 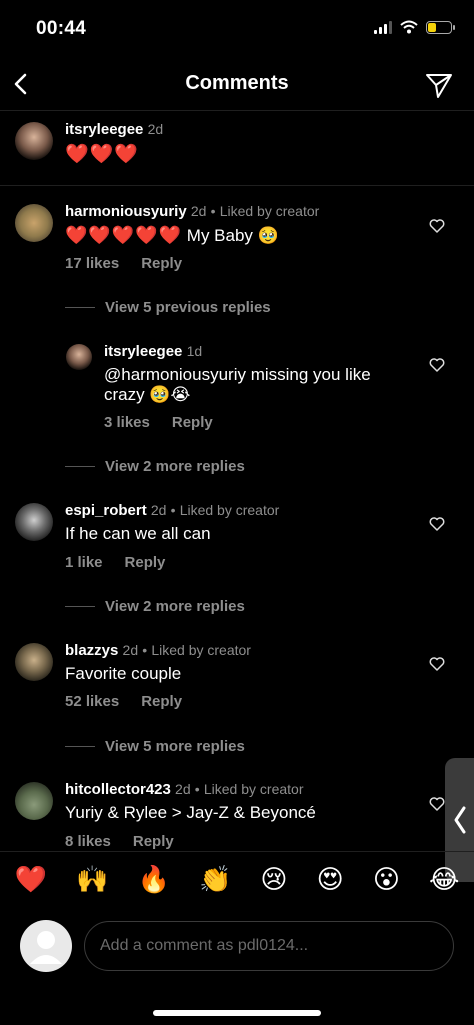 I want to click on likes-count: 8 likes, so click(x=88, y=841).